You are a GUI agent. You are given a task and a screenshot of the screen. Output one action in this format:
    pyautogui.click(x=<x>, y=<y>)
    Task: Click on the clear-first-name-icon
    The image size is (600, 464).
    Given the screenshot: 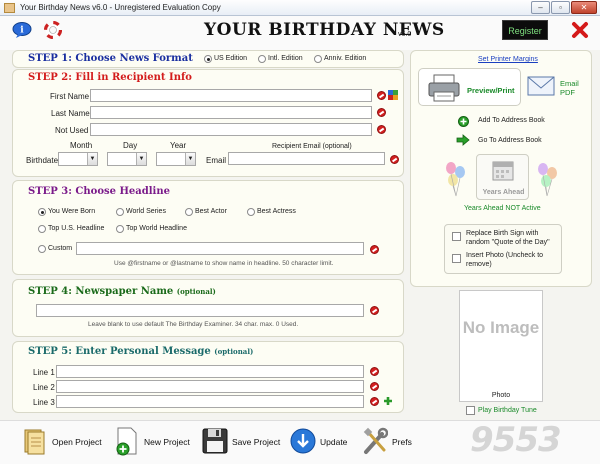 What is the action you would take?
    pyautogui.click(x=381, y=95)
    